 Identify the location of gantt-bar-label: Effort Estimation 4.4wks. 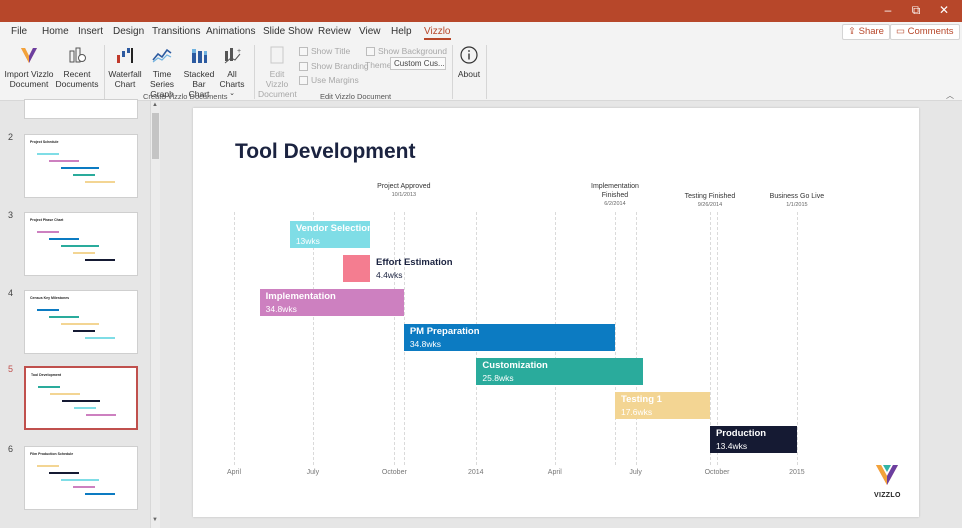
(414, 269).